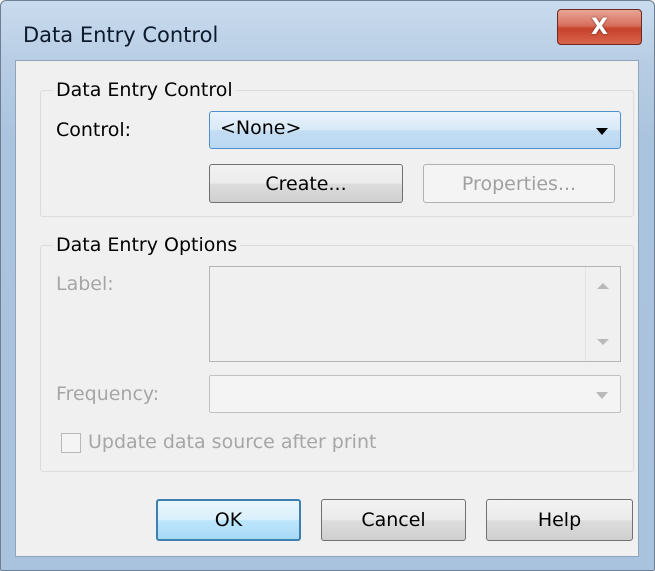 This screenshot has width=655, height=571. What do you see at coordinates (94, 130) in the screenshot?
I see `control-label: Control:` at bounding box center [94, 130].